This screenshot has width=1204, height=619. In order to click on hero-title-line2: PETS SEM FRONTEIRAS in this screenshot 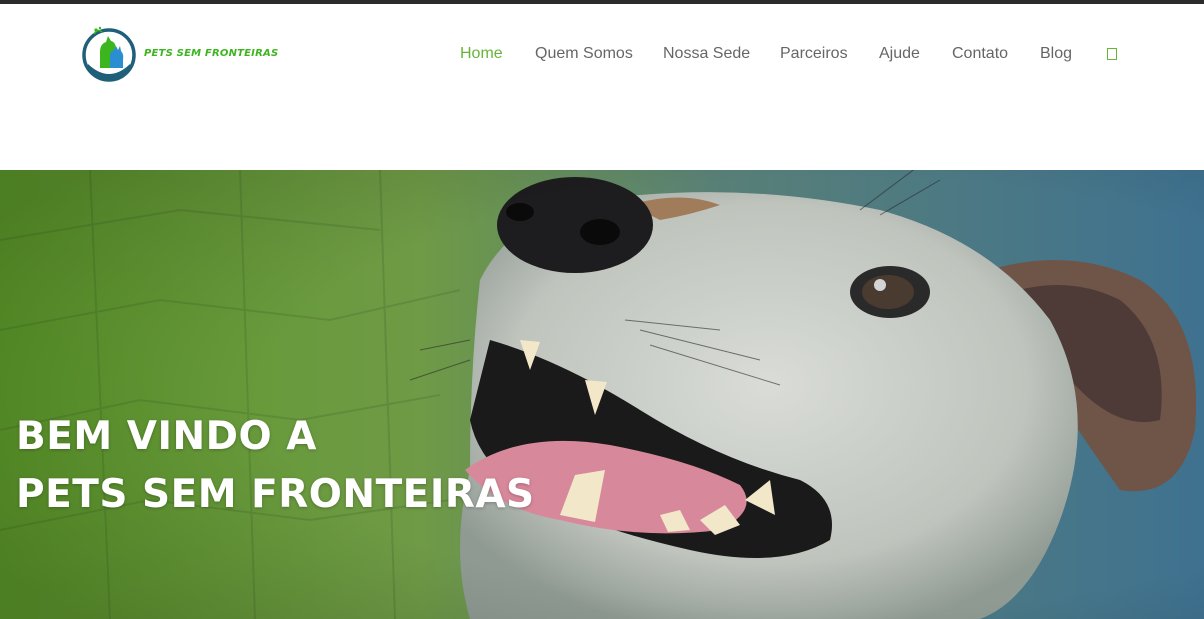, I will do `click(275, 494)`.